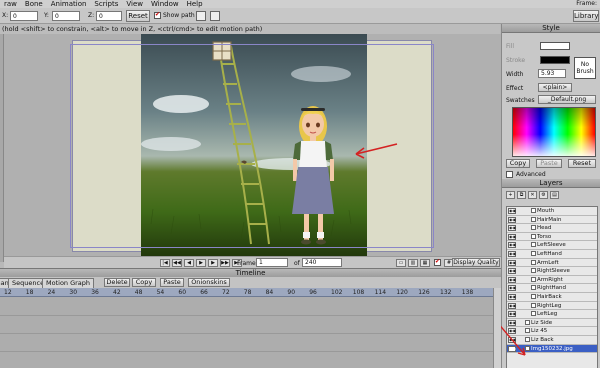 This screenshot has height=368, width=600. What do you see at coordinates (585, 64) in the screenshot?
I see `no-brush-line1: No` at bounding box center [585, 64].